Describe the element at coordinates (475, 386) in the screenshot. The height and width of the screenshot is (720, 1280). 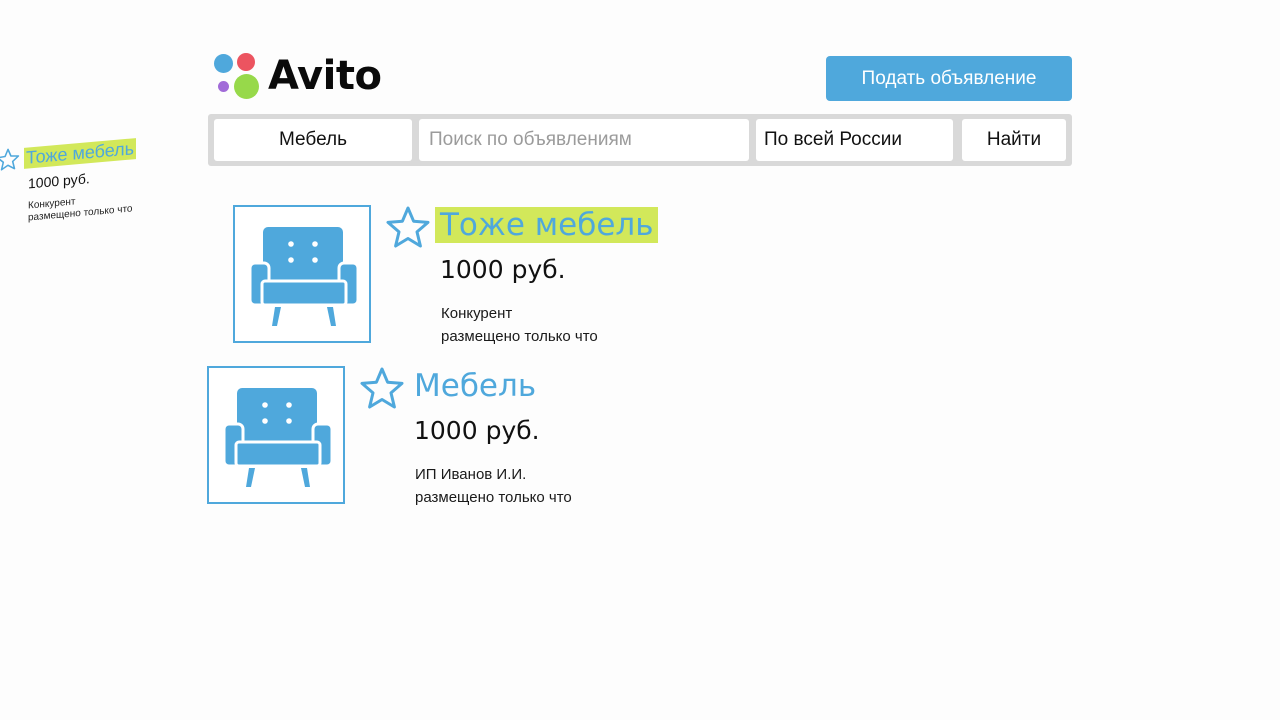
I see `listing-title: Мебель` at that location.